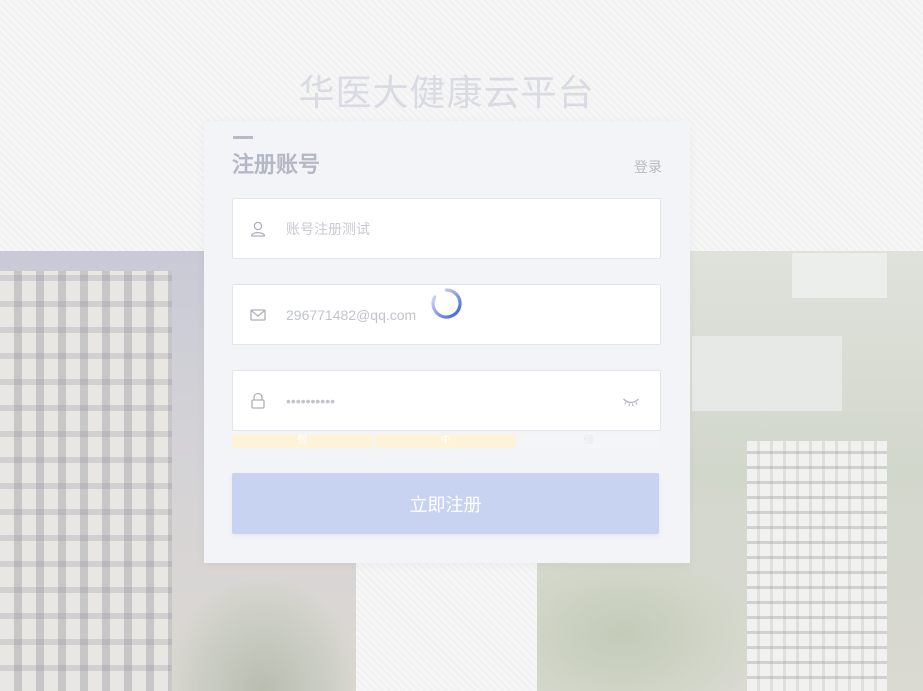 This screenshot has width=923, height=691. I want to click on strength-strong: 强, so click(588, 441).